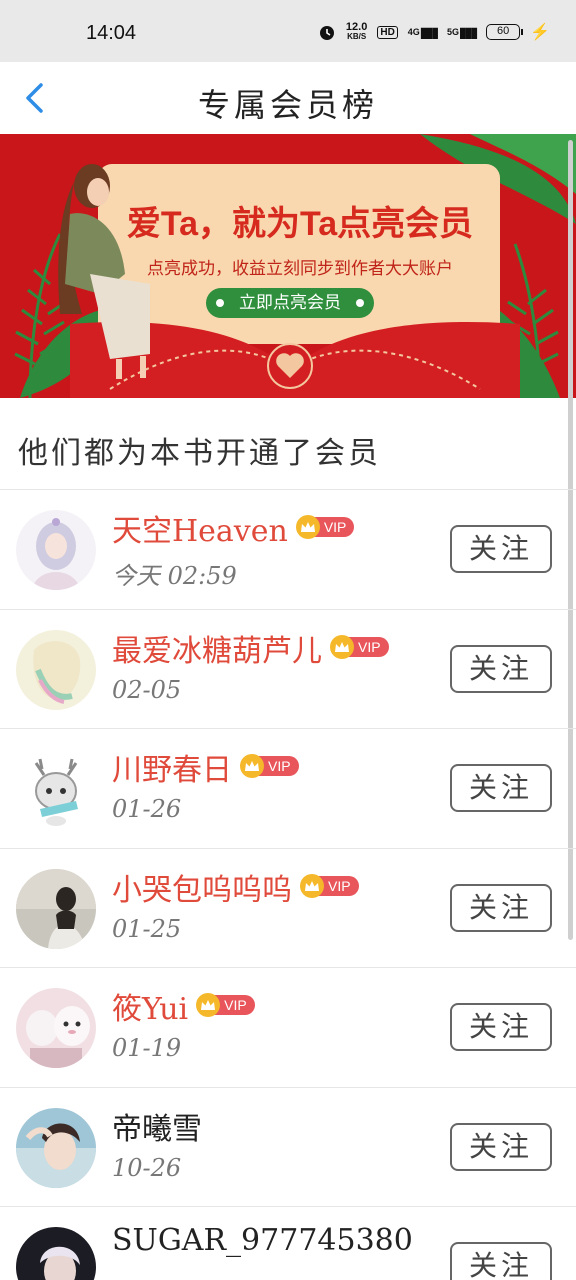  I want to click on status-icons: 12.0 KB/S HD 4G ▮▮▮ 5G ▮▮▮ 60 ⚡, so click(434, 32).